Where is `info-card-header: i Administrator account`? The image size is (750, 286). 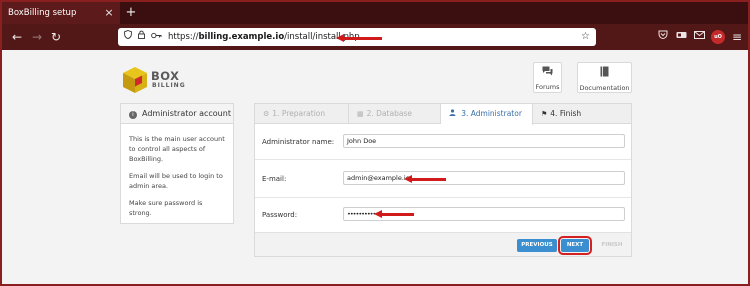
info-card-header: i Administrator account is located at coordinates (177, 114).